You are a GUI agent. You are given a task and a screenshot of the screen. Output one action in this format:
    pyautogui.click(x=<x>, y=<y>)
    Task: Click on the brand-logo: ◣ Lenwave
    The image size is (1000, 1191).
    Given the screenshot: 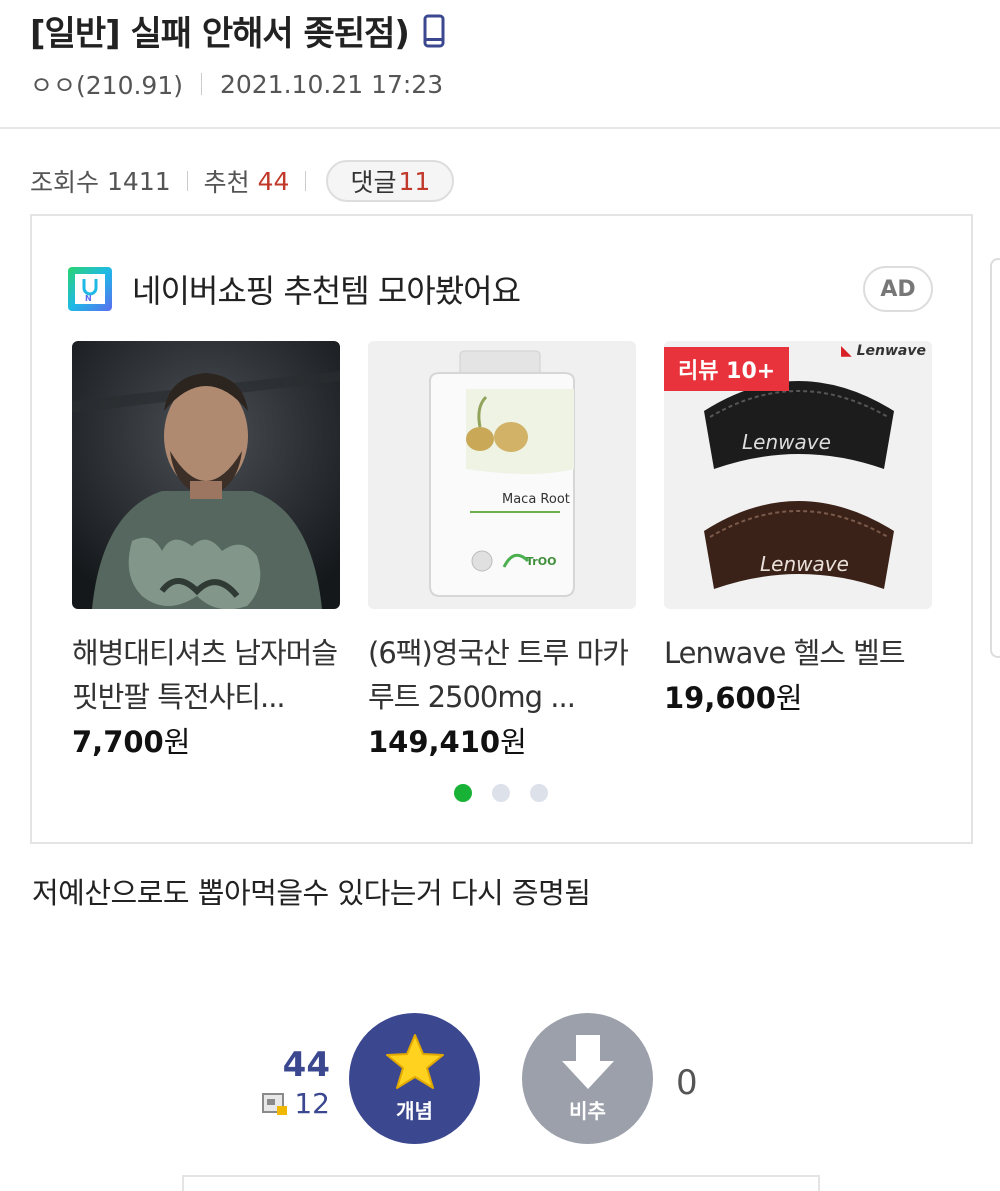 What is the action you would take?
    pyautogui.click(x=883, y=351)
    